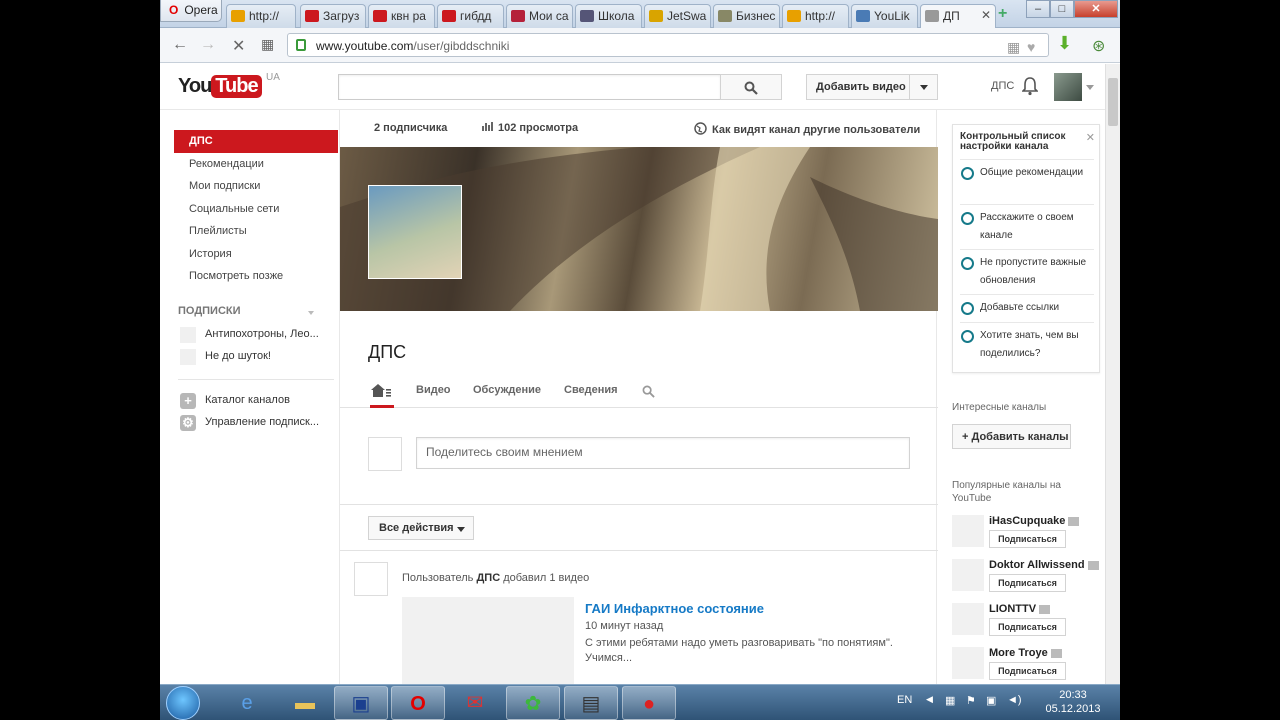 Image resolution: width=1280 pixels, height=720 pixels. I want to click on back-icon: ←, so click(180, 45).